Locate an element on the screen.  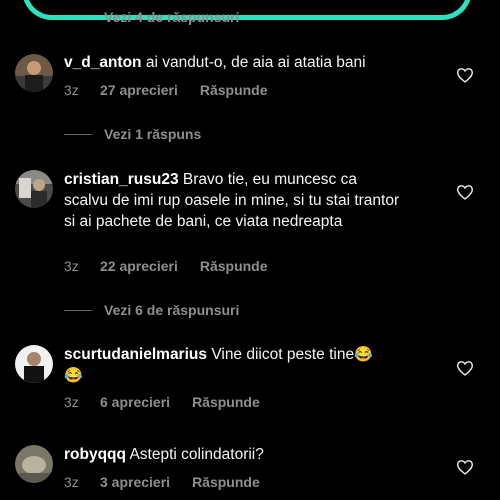
view-replies-button: Vezi 1 răspuns is located at coordinates (132, 134).